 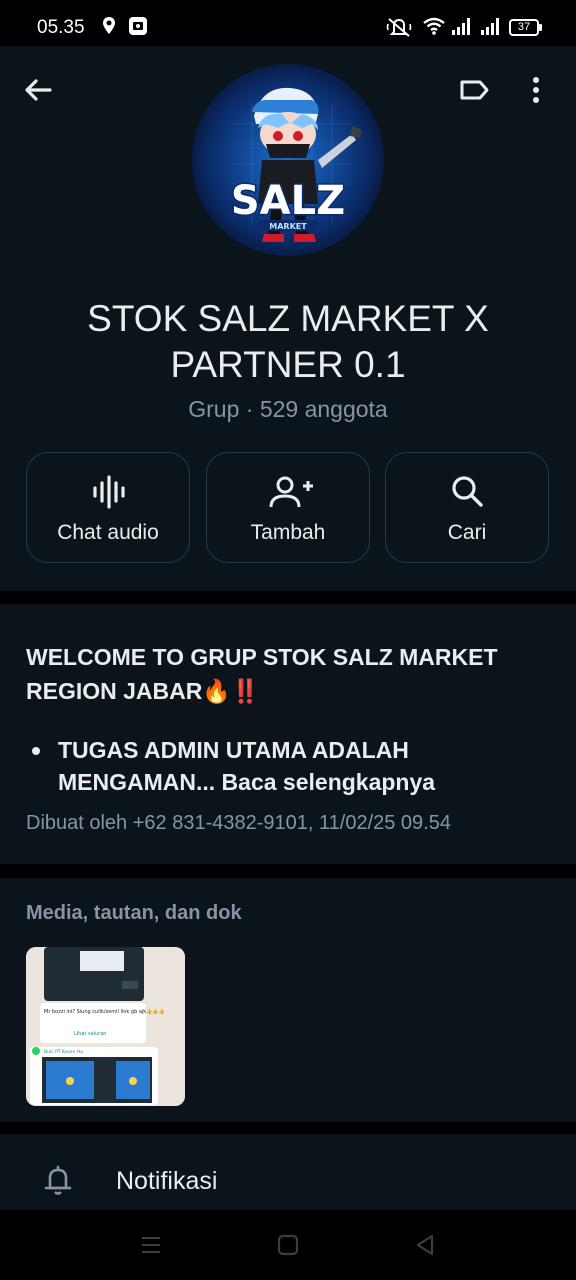 I want to click on add-member-button: Tambah, so click(x=288, y=507).